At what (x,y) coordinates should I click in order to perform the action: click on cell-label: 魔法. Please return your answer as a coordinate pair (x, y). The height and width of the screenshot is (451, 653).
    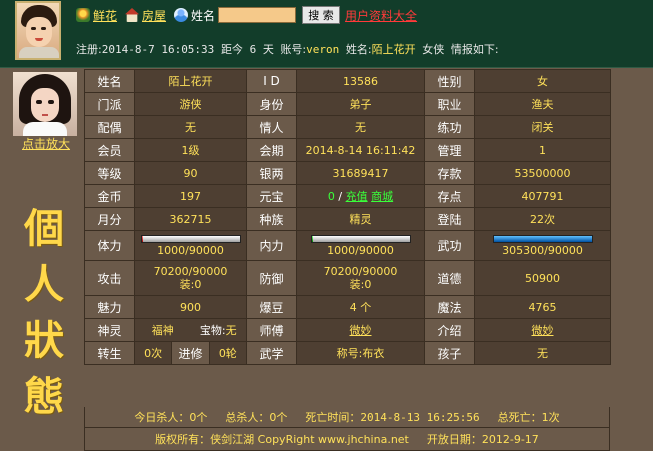
    Looking at the image, I should click on (449, 307).